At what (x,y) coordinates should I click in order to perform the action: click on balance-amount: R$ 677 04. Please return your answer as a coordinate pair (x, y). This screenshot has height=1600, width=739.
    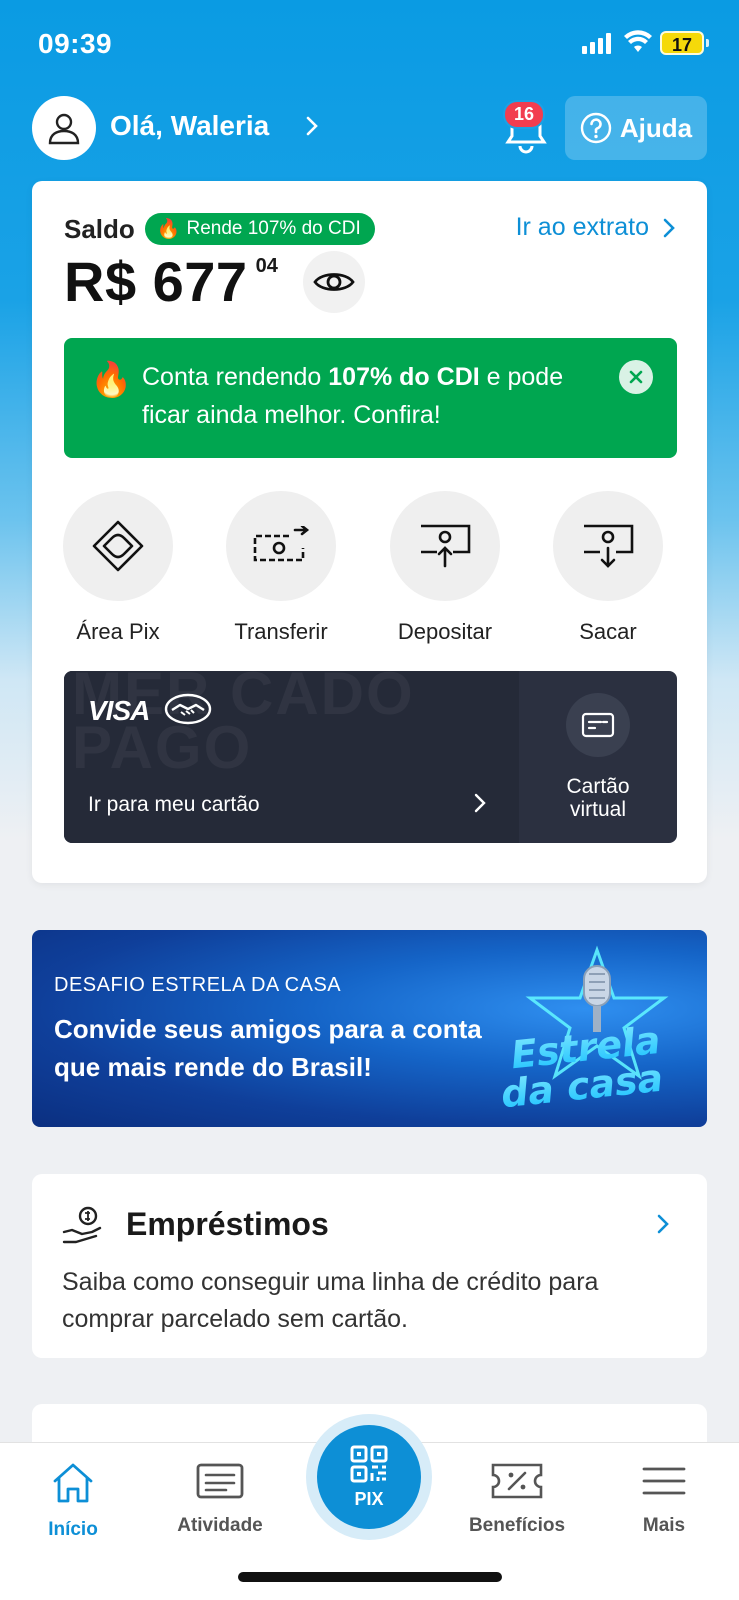
    Looking at the image, I should click on (171, 281).